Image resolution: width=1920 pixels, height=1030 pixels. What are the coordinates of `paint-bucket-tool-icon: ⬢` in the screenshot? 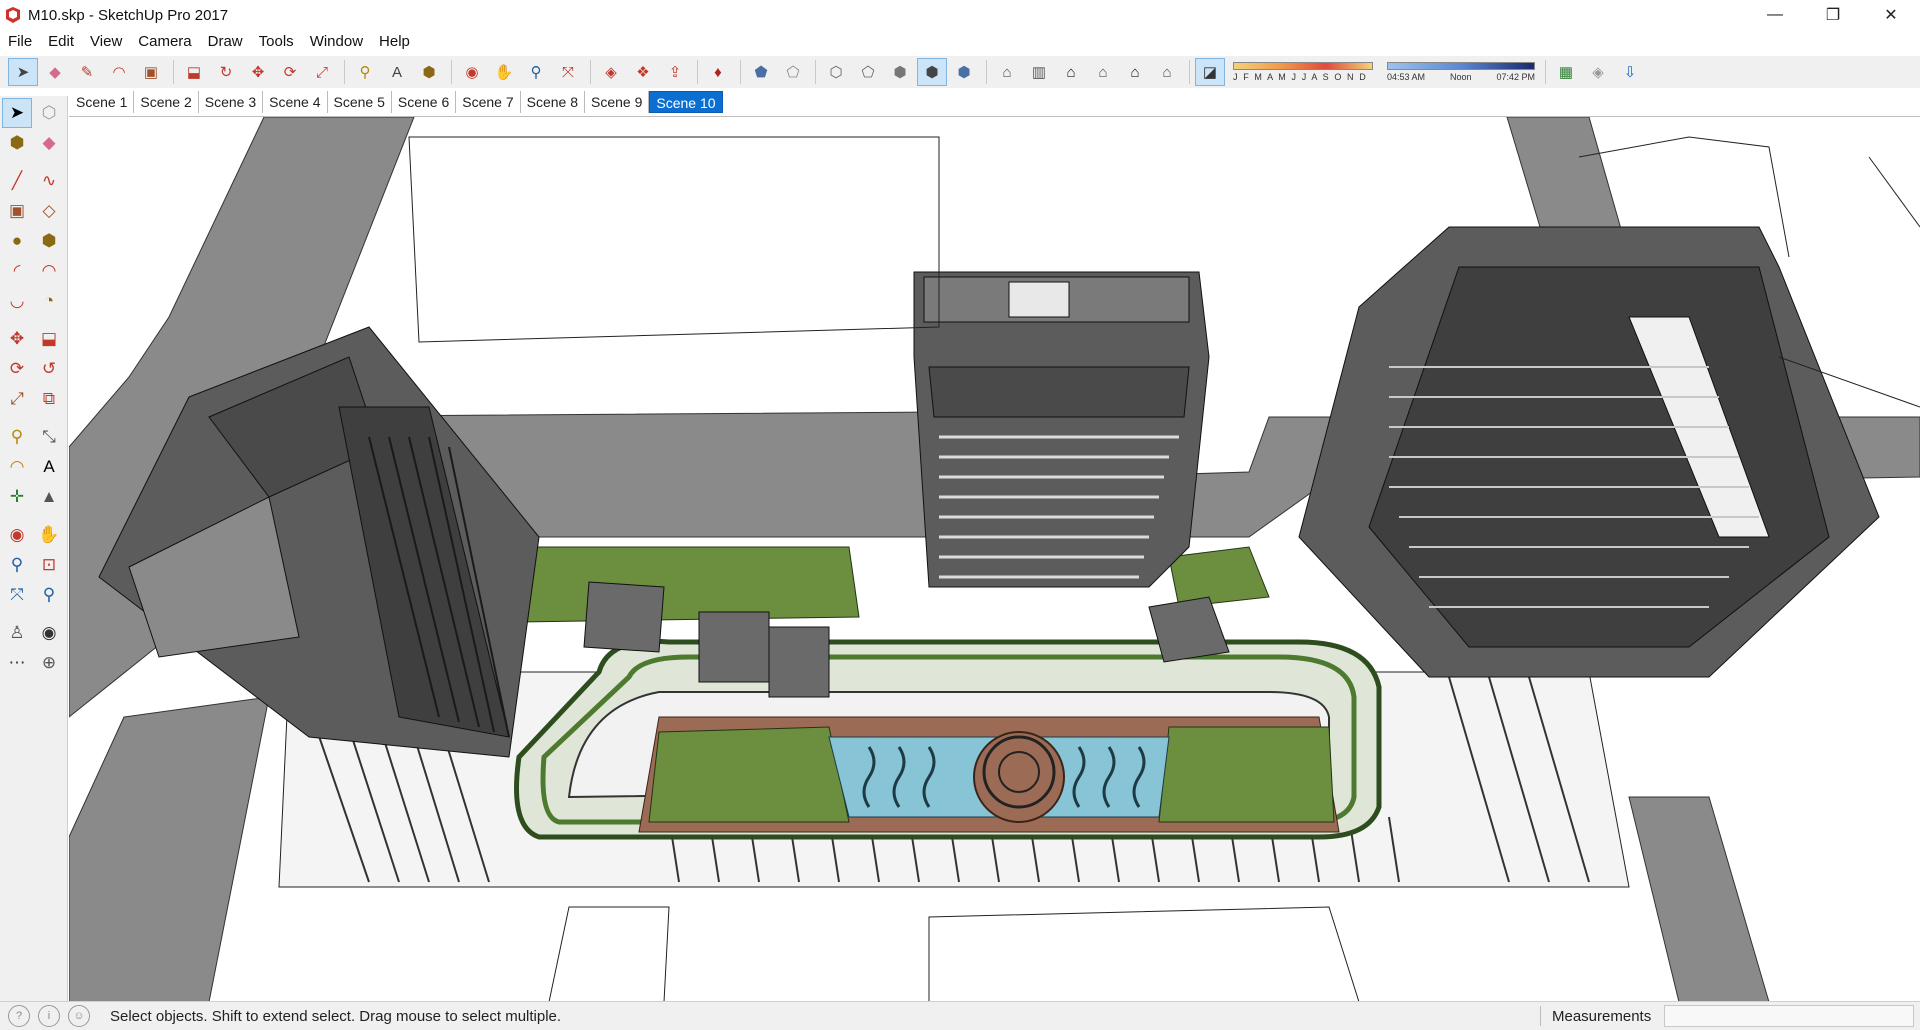 It's located at (429, 72).